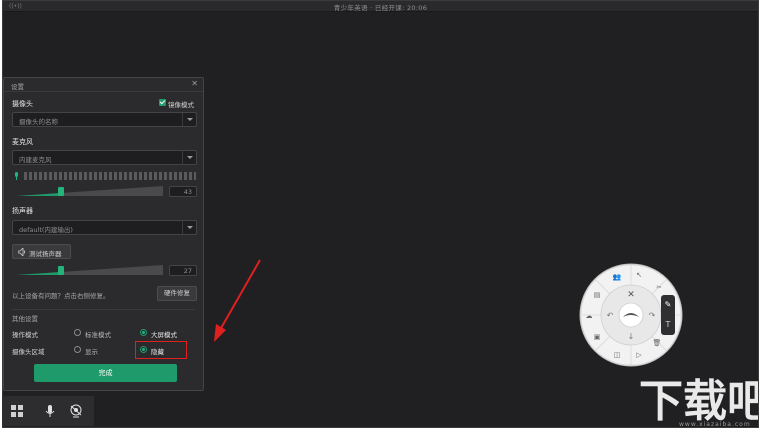  I want to click on operation-mode-label: 操作模式, so click(25, 335).